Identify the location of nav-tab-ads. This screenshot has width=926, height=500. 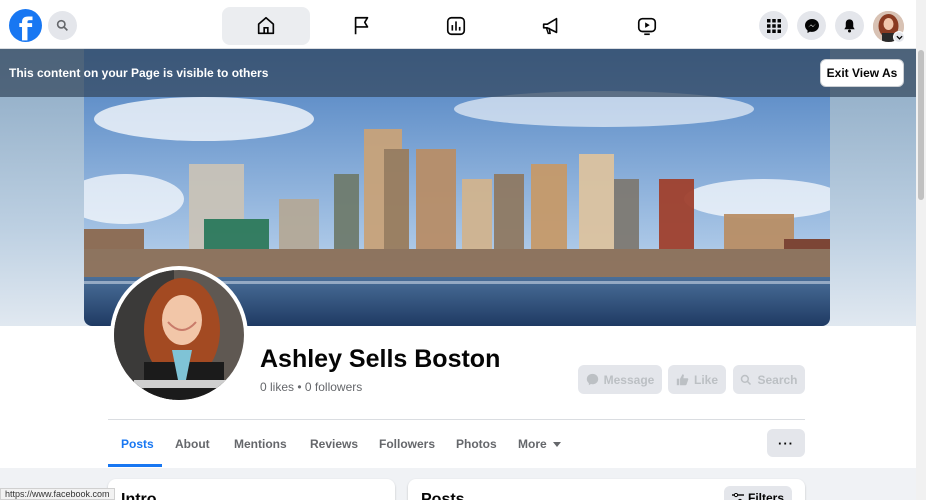
(551, 26).